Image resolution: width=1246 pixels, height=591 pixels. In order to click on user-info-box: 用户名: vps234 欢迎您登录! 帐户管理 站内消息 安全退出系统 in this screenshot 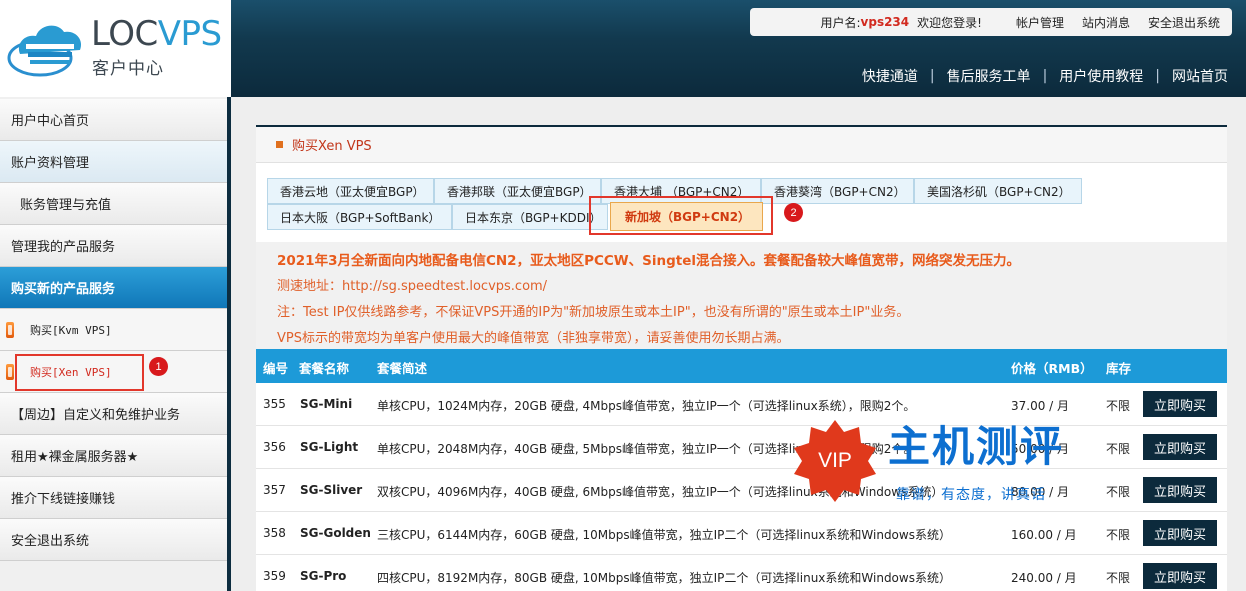, I will do `click(991, 22)`.